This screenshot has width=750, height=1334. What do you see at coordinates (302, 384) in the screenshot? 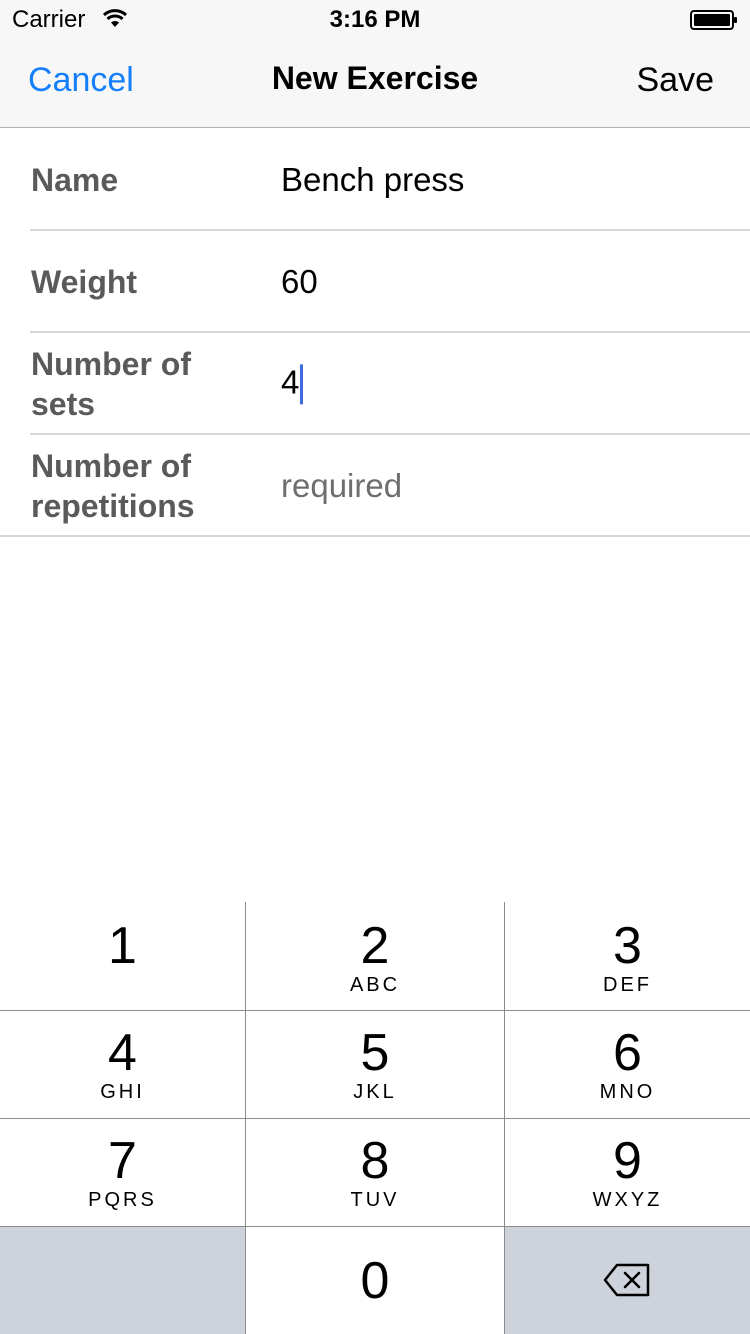
I see `text-caret` at bounding box center [302, 384].